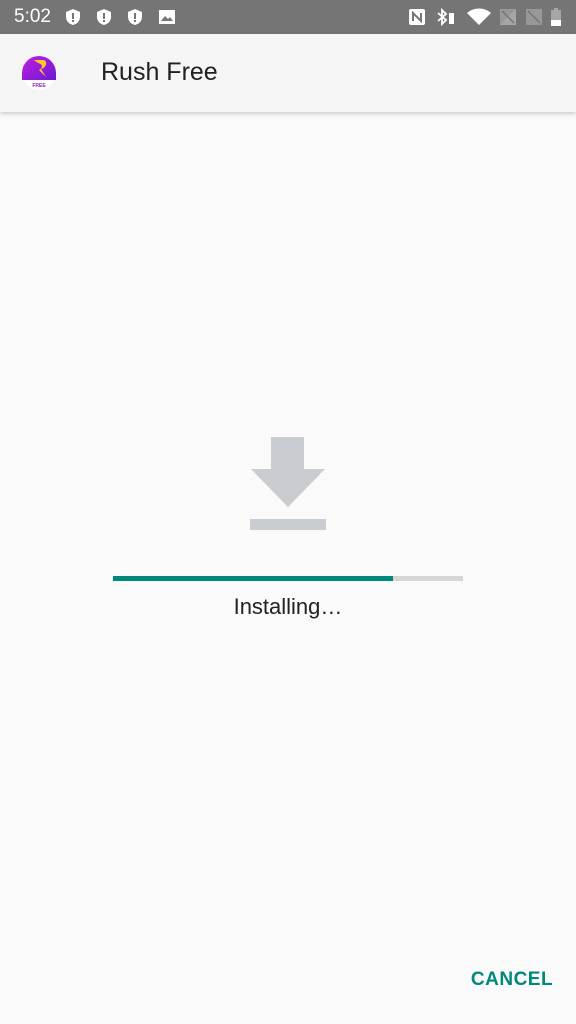  Describe the element at coordinates (167, 17) in the screenshot. I see `image-icon` at that location.